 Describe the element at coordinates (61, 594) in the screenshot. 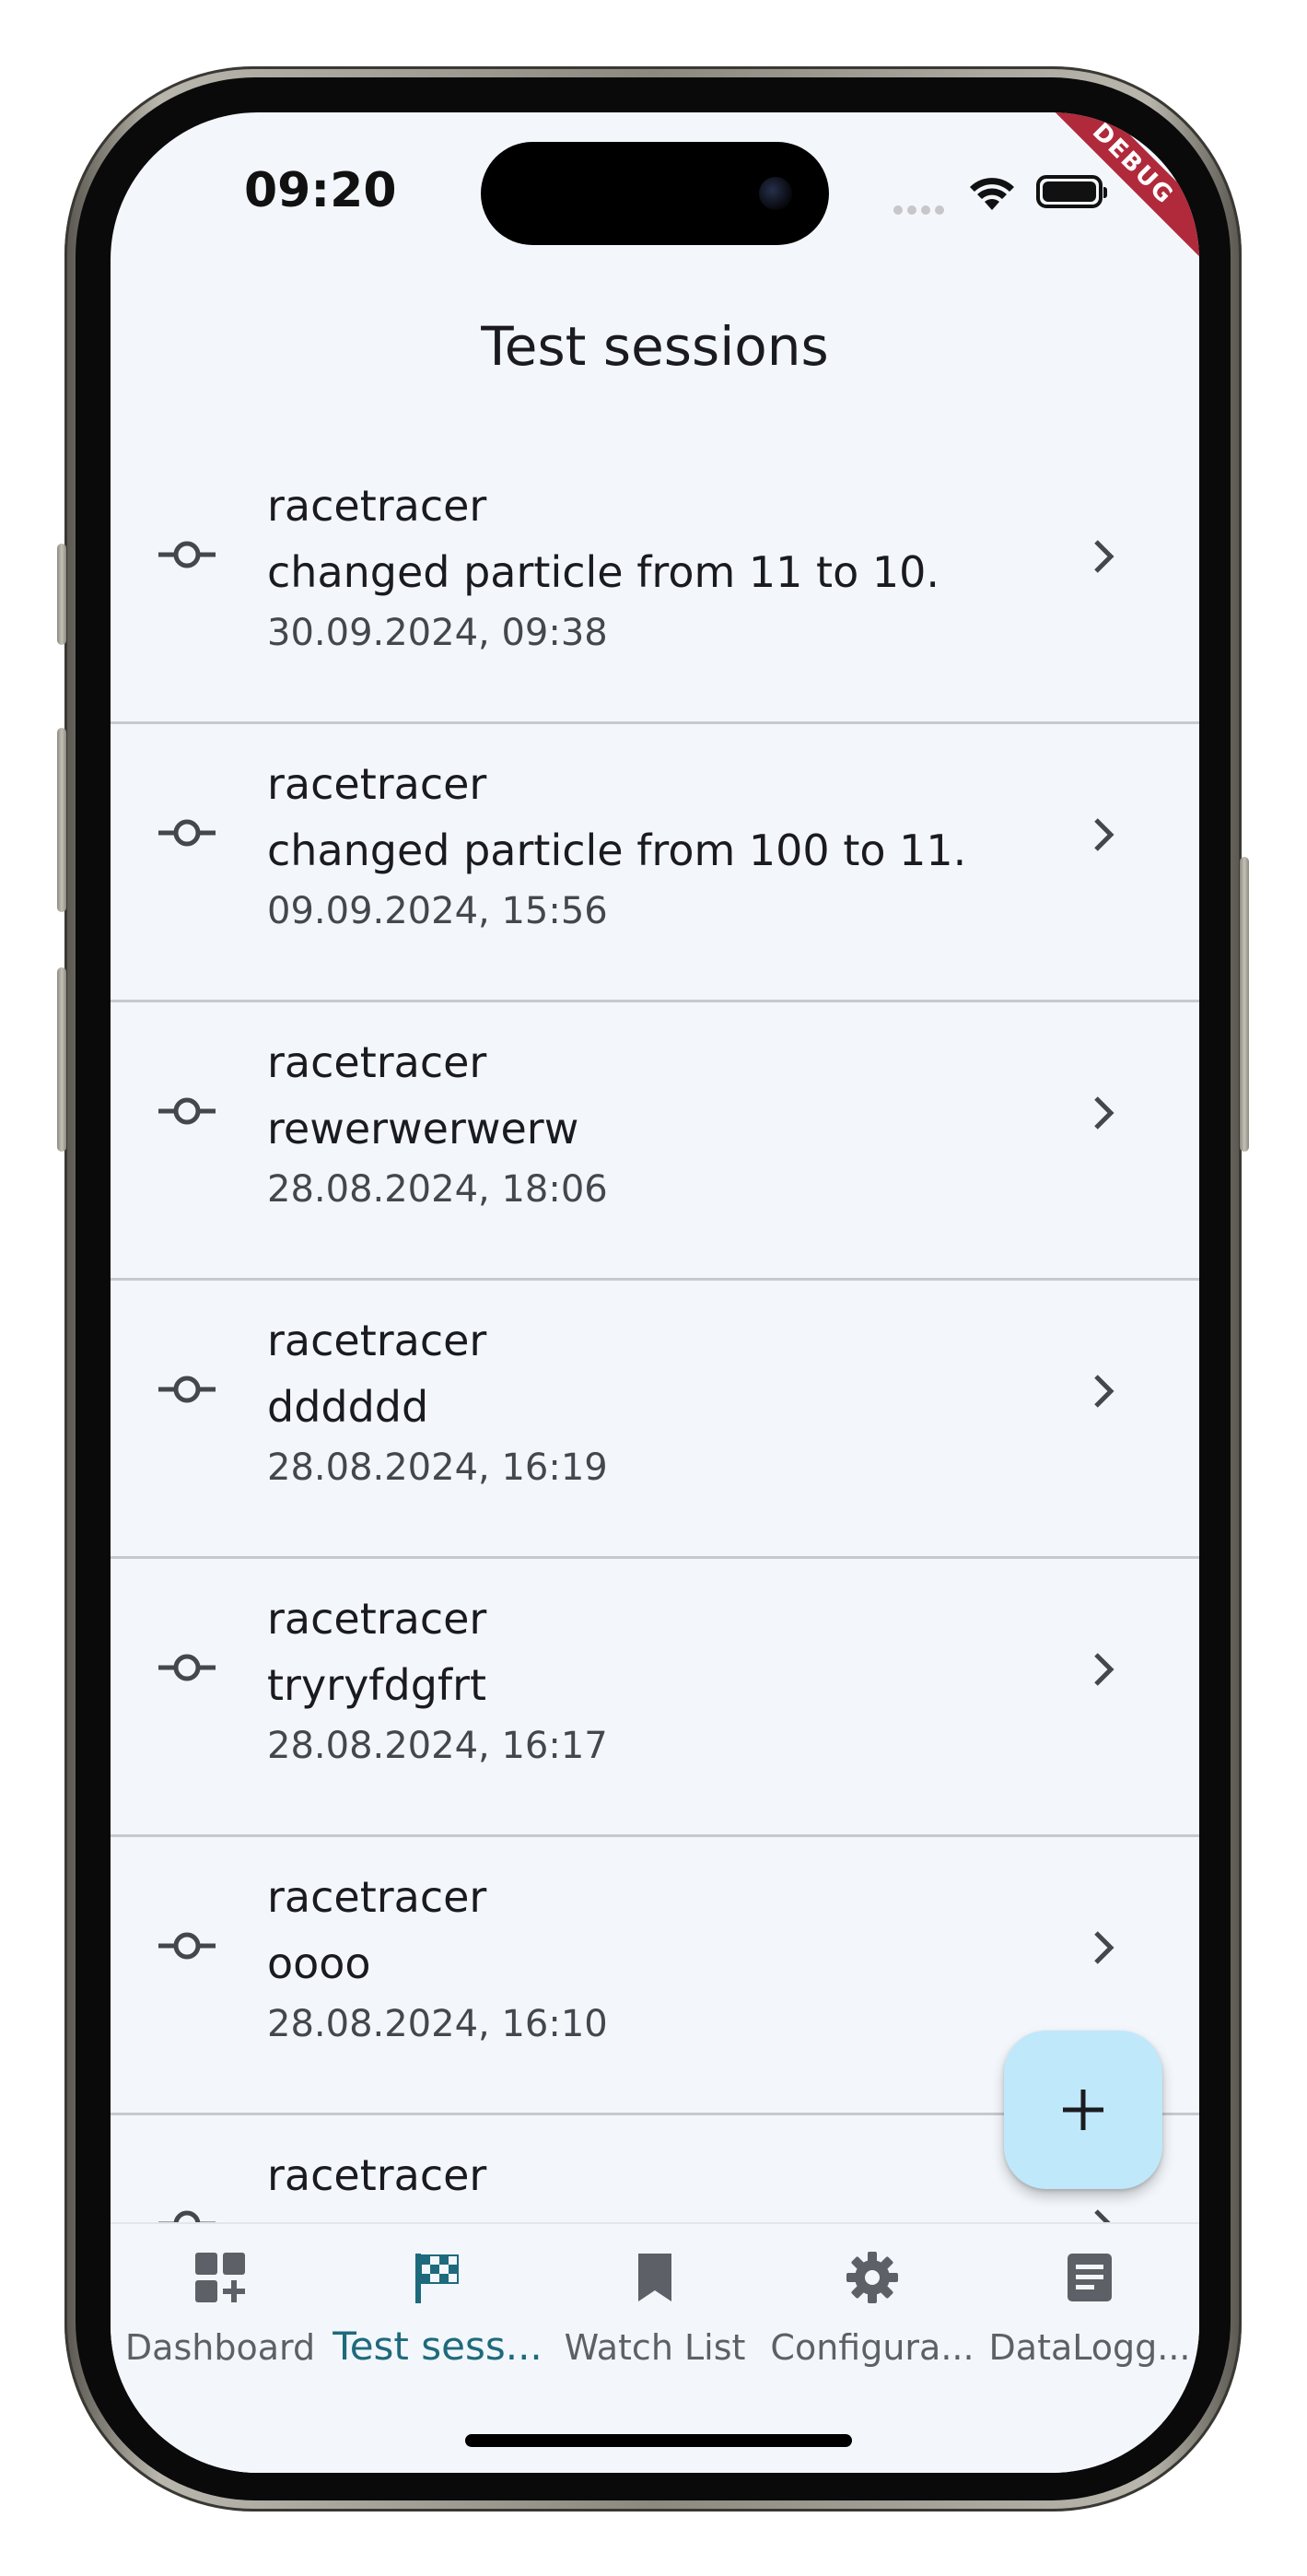

I see `action-button` at that location.